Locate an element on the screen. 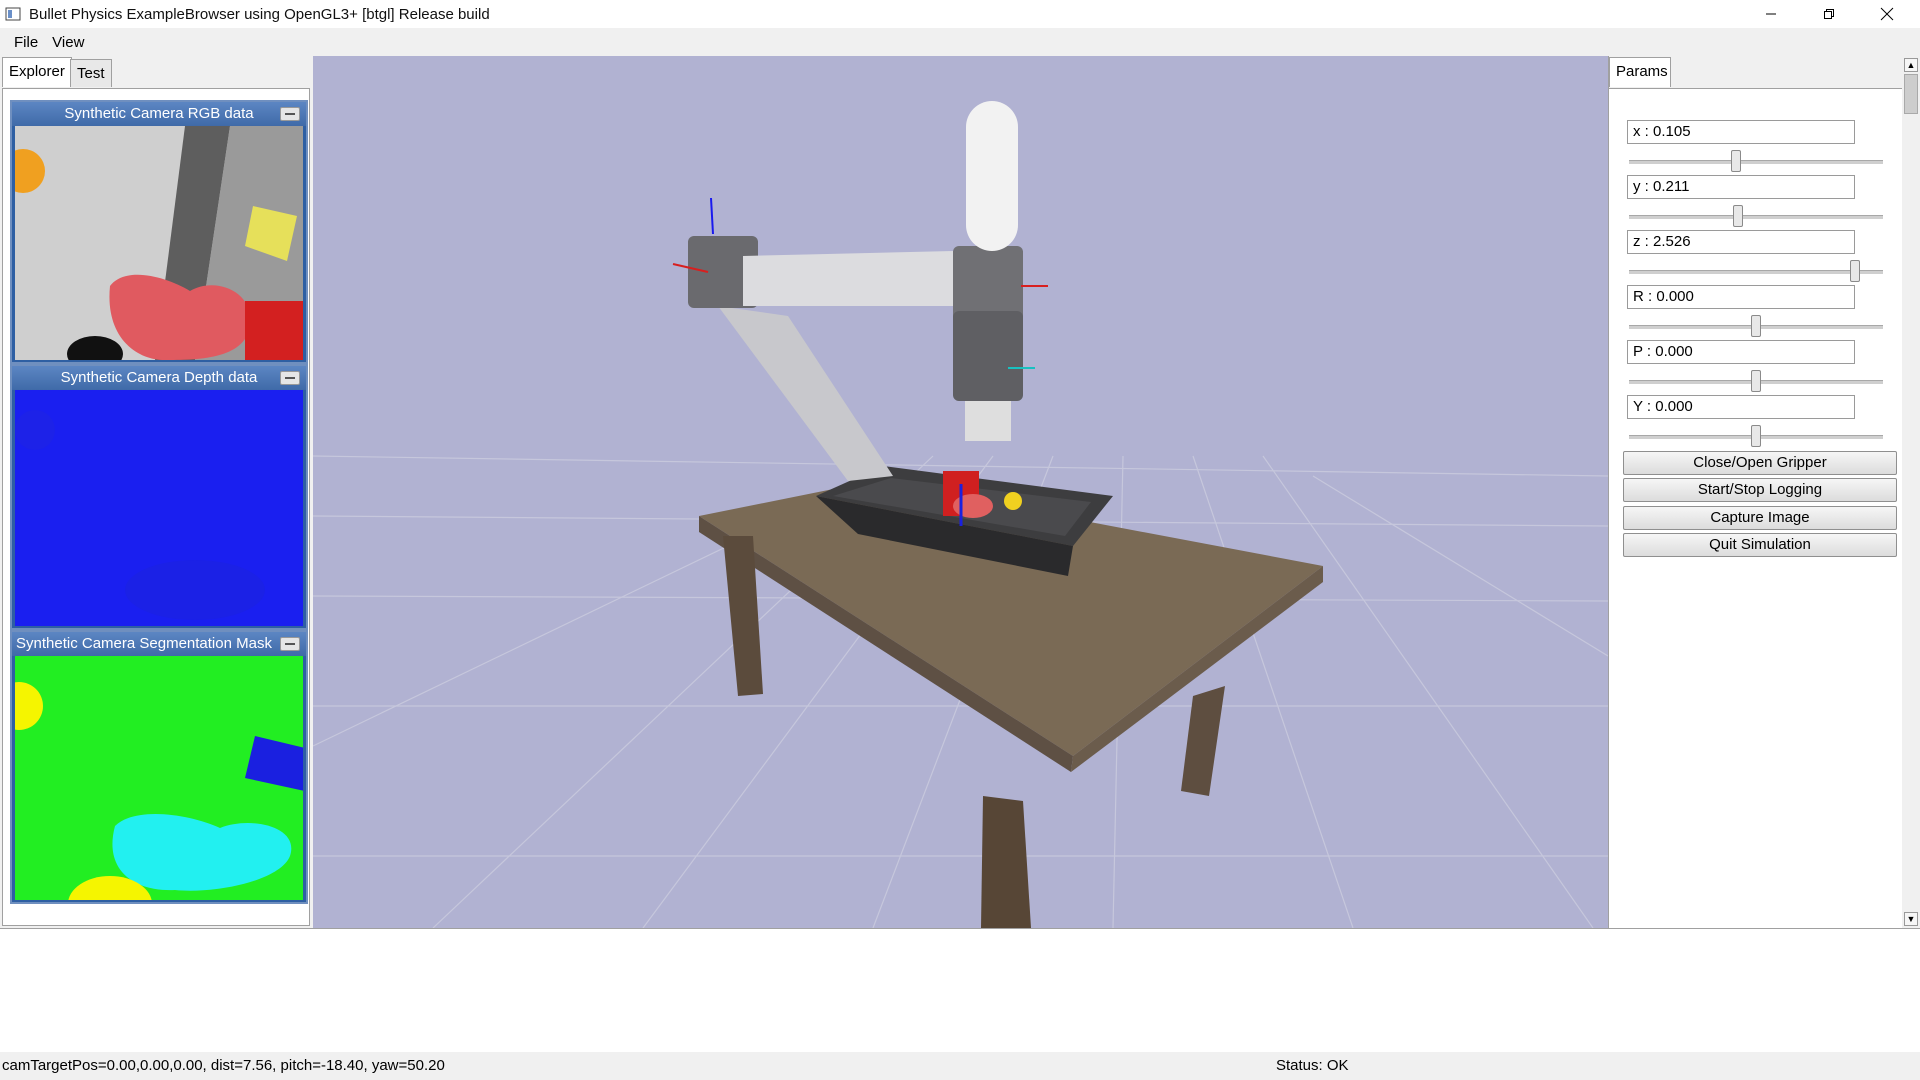 The width and height of the screenshot is (1920, 1080). explorer-panel: Explorer Test Synthetic Camera RGB data is located at coordinates (157, 492).